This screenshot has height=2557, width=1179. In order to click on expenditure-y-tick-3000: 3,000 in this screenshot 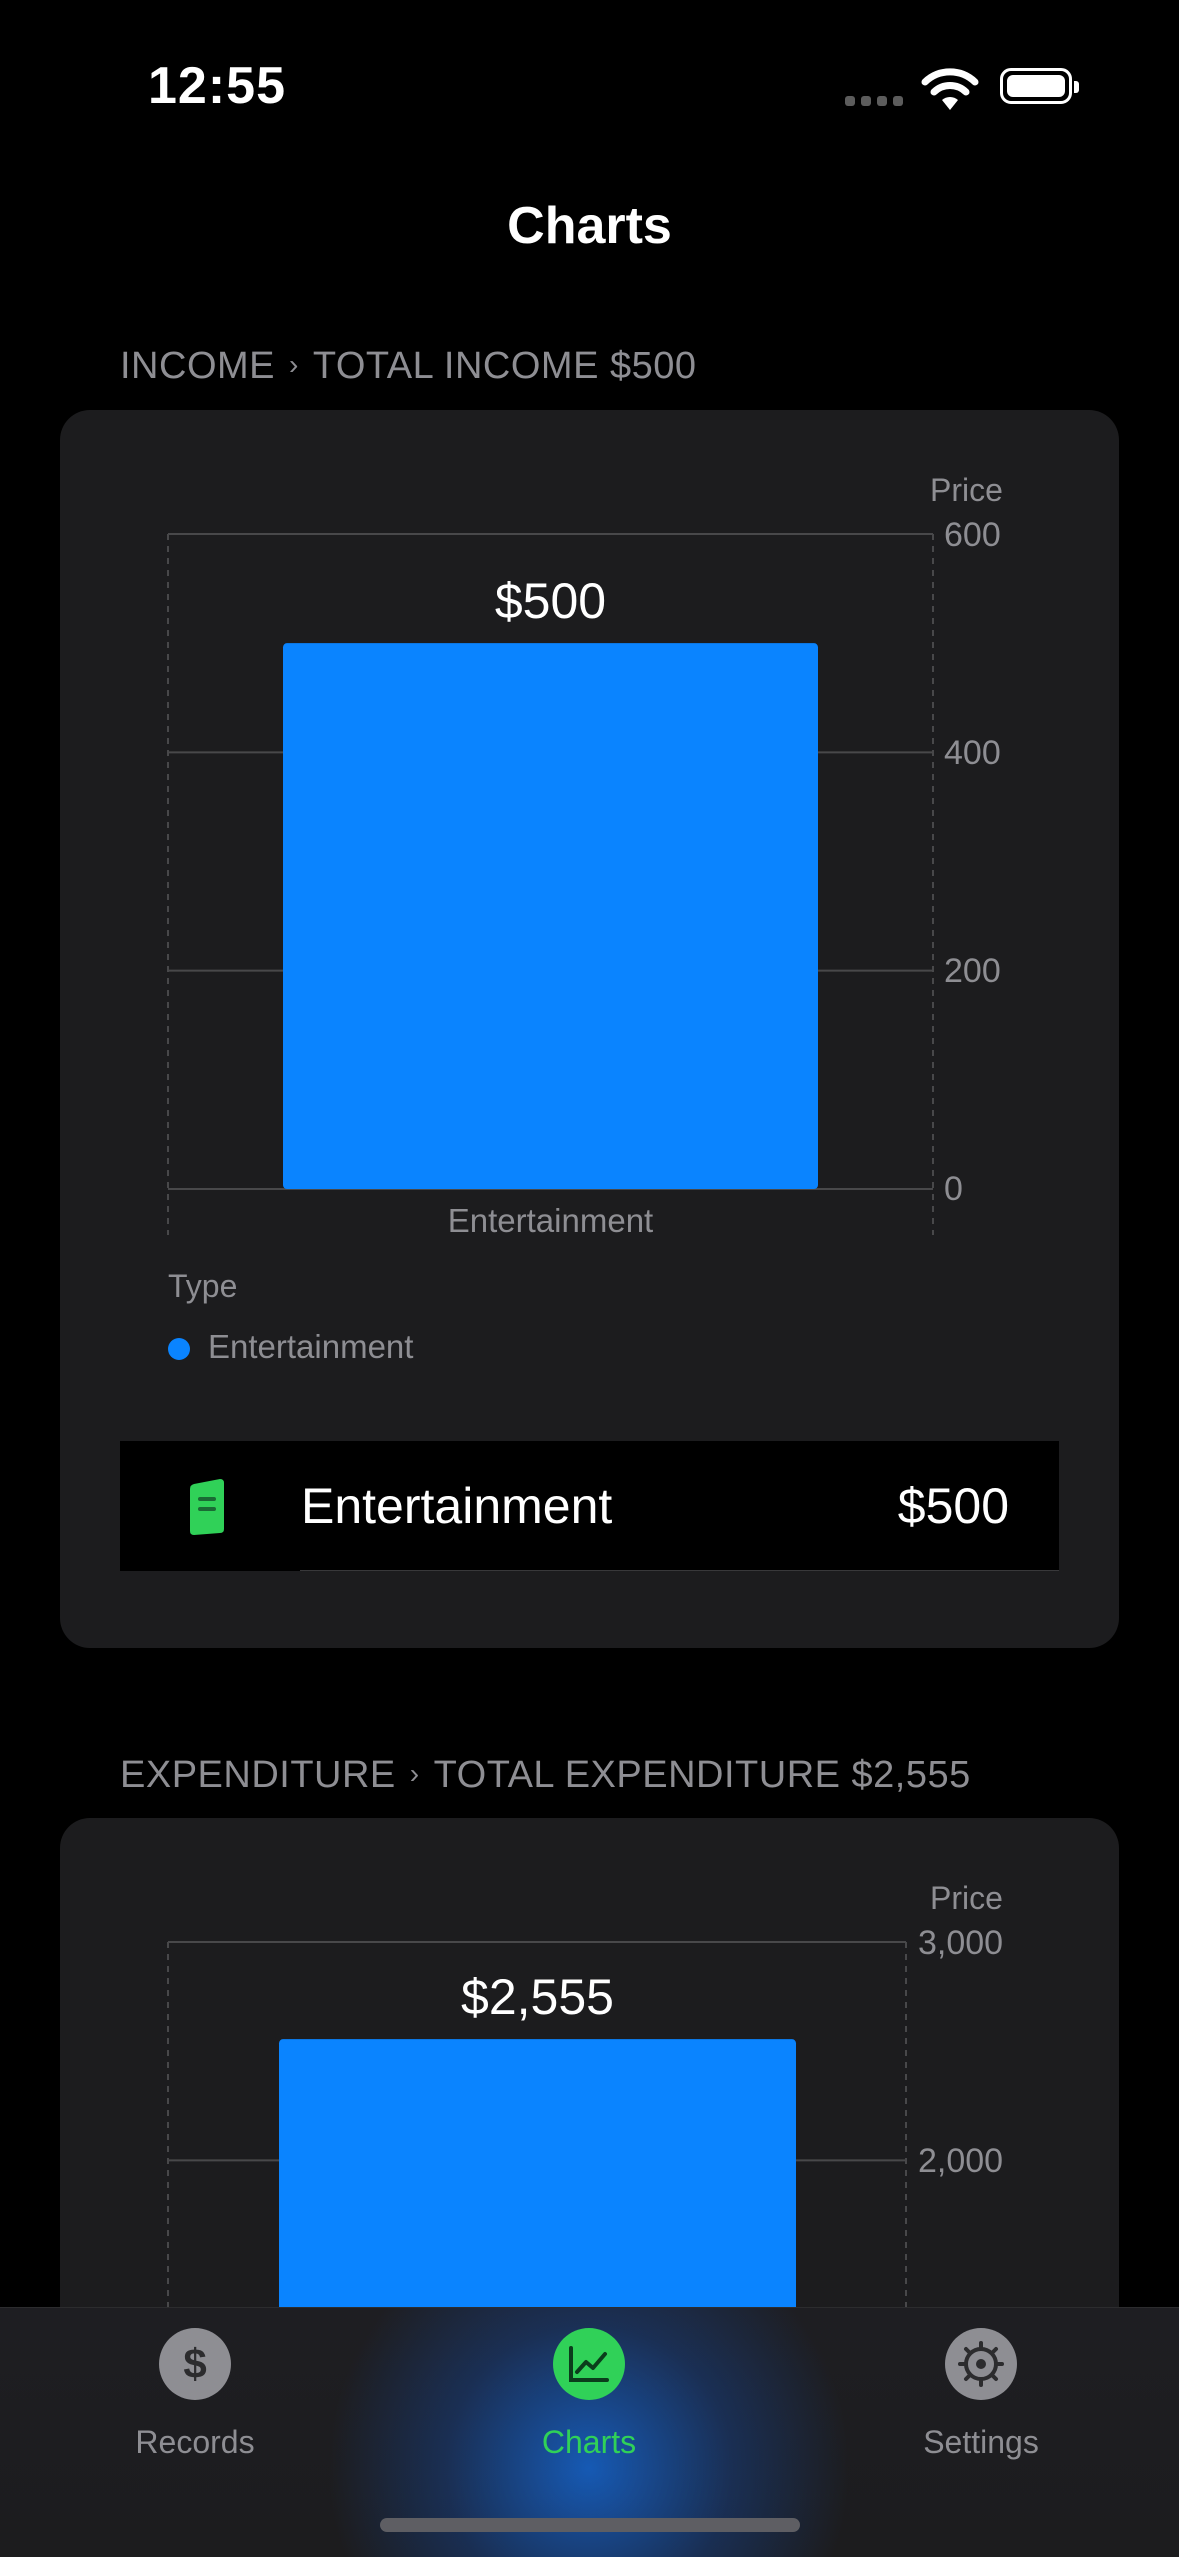, I will do `click(961, 1943)`.